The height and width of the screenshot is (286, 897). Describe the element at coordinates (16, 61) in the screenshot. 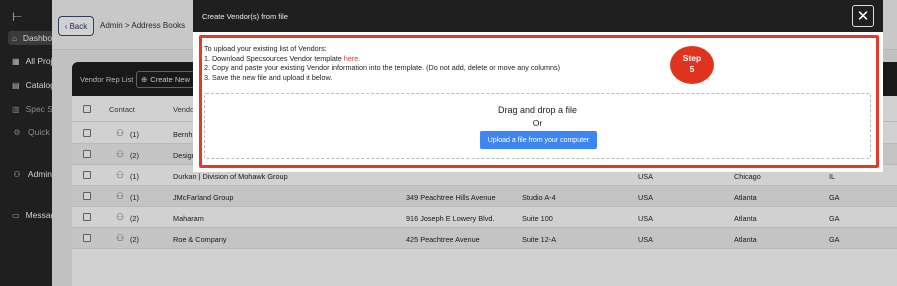

I see `grid-icon: ▦` at that location.